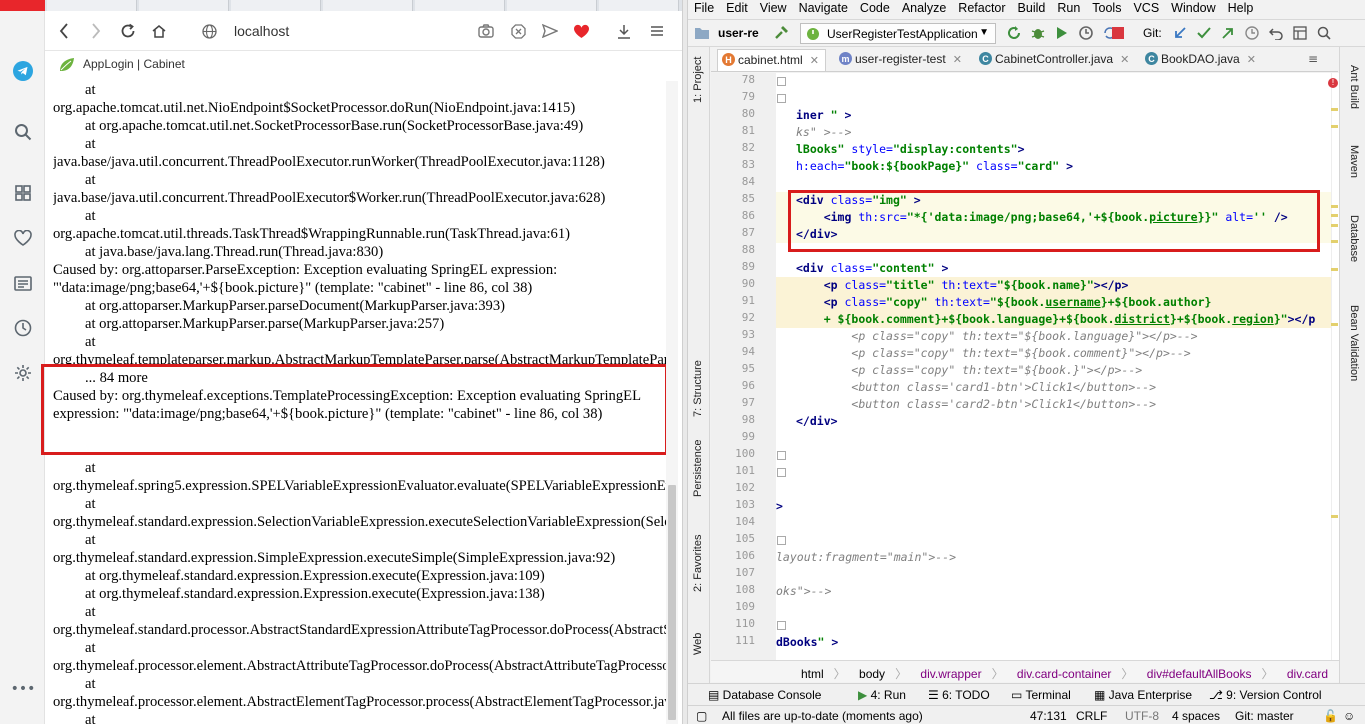  What do you see at coordinates (981, 8) in the screenshot?
I see `menu-refactor: Refactor` at bounding box center [981, 8].